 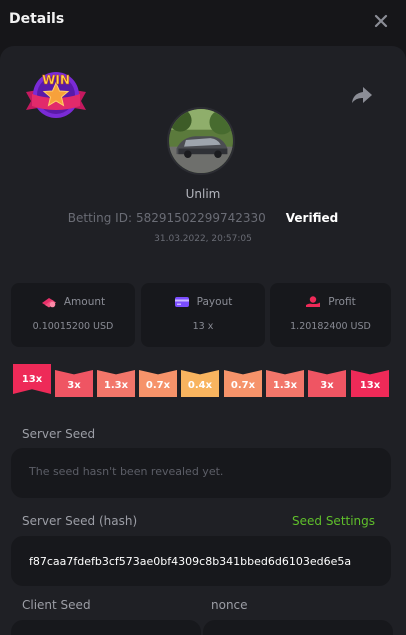 I want to click on payout-card: Payout 13 x, so click(x=203, y=315).